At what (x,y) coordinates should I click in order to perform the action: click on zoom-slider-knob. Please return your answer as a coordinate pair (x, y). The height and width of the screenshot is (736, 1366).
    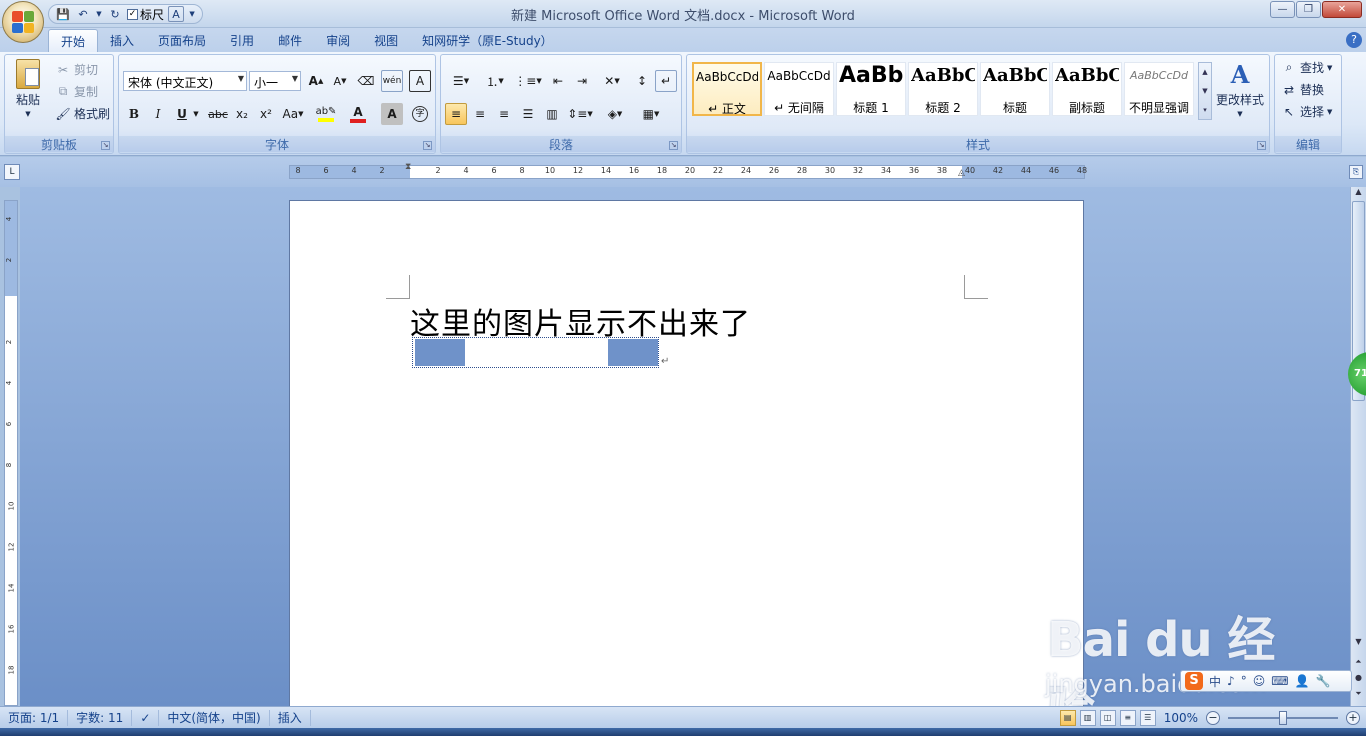
    Looking at the image, I should click on (1283, 718).